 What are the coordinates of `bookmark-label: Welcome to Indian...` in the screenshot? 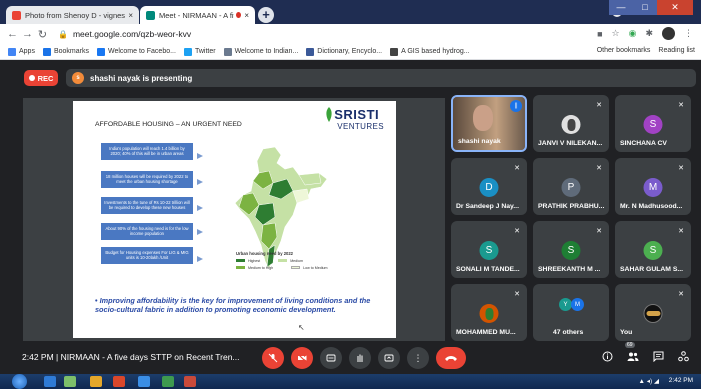 It's located at (266, 51).